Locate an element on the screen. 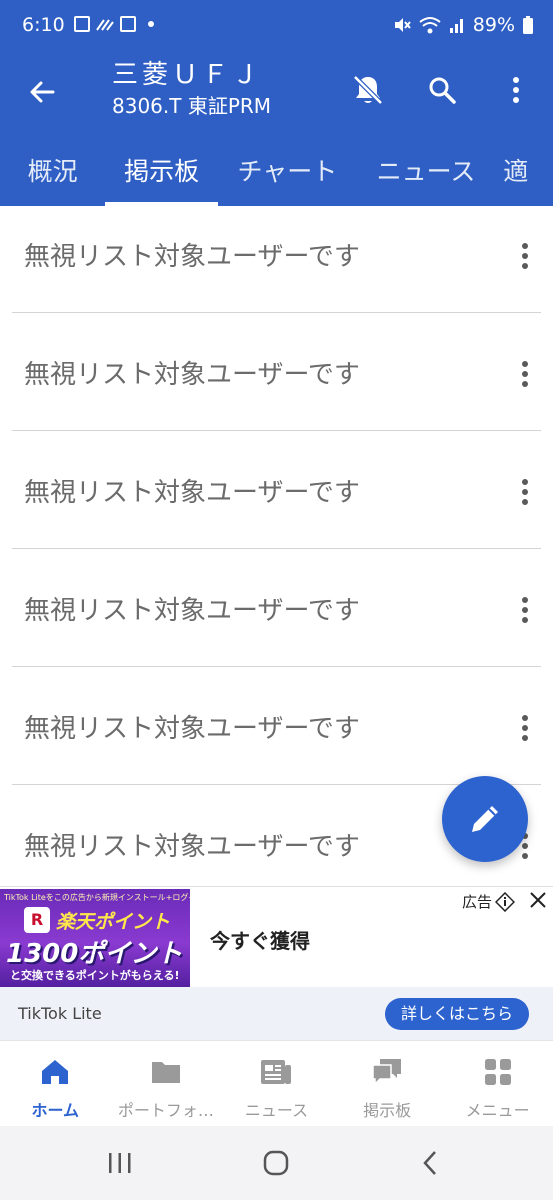 The width and height of the screenshot is (553, 1200). pencil-icon is located at coordinates (485, 819).